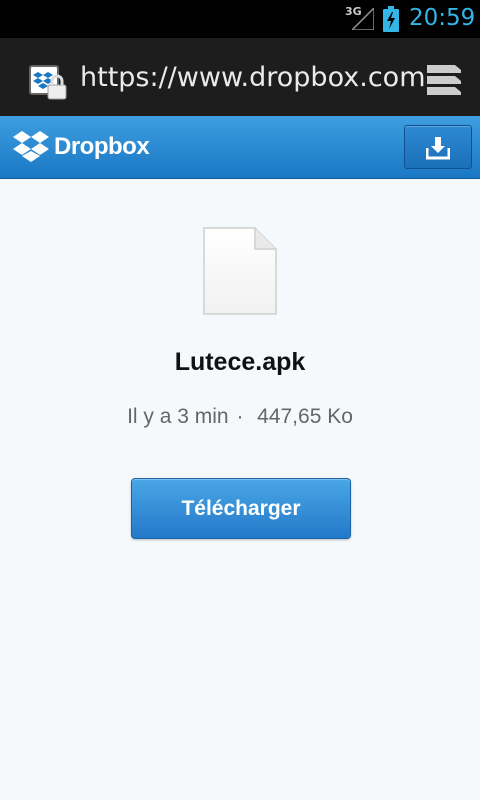  Describe the element at coordinates (240, 271) in the screenshot. I see `file-icon` at that location.